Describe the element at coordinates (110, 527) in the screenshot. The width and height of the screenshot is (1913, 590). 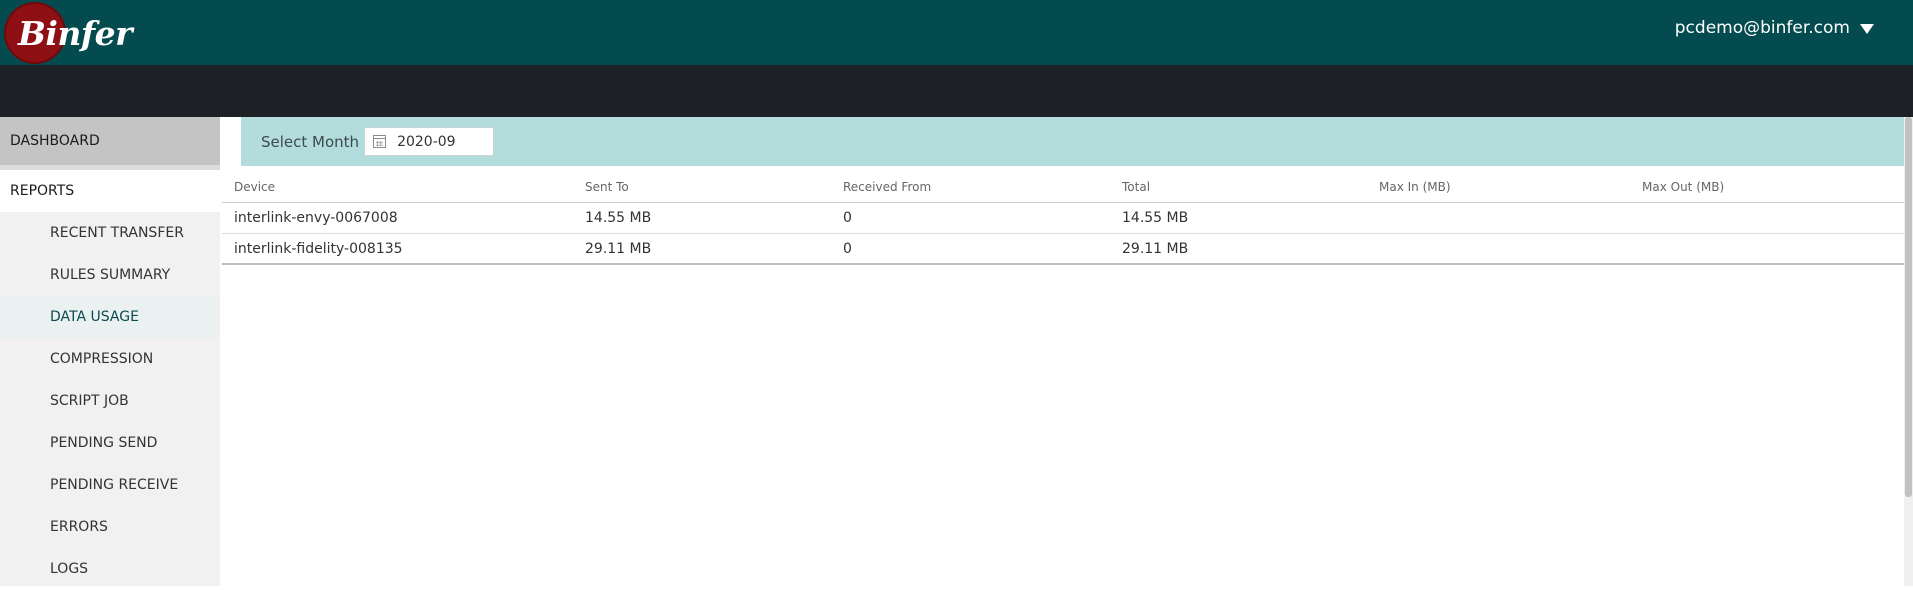
I see `sidebar-item-errors: ERRORS` at that location.